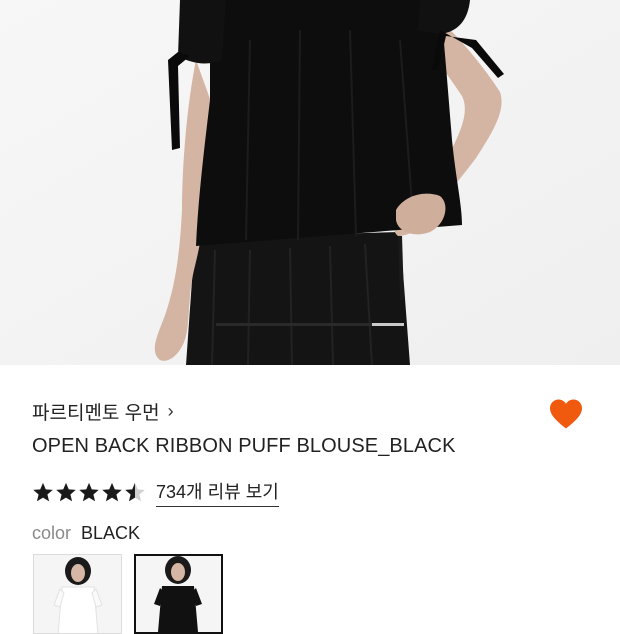 Image resolution: width=620 pixels, height=634 pixels. I want to click on gallery-progress-bar, so click(310, 324).